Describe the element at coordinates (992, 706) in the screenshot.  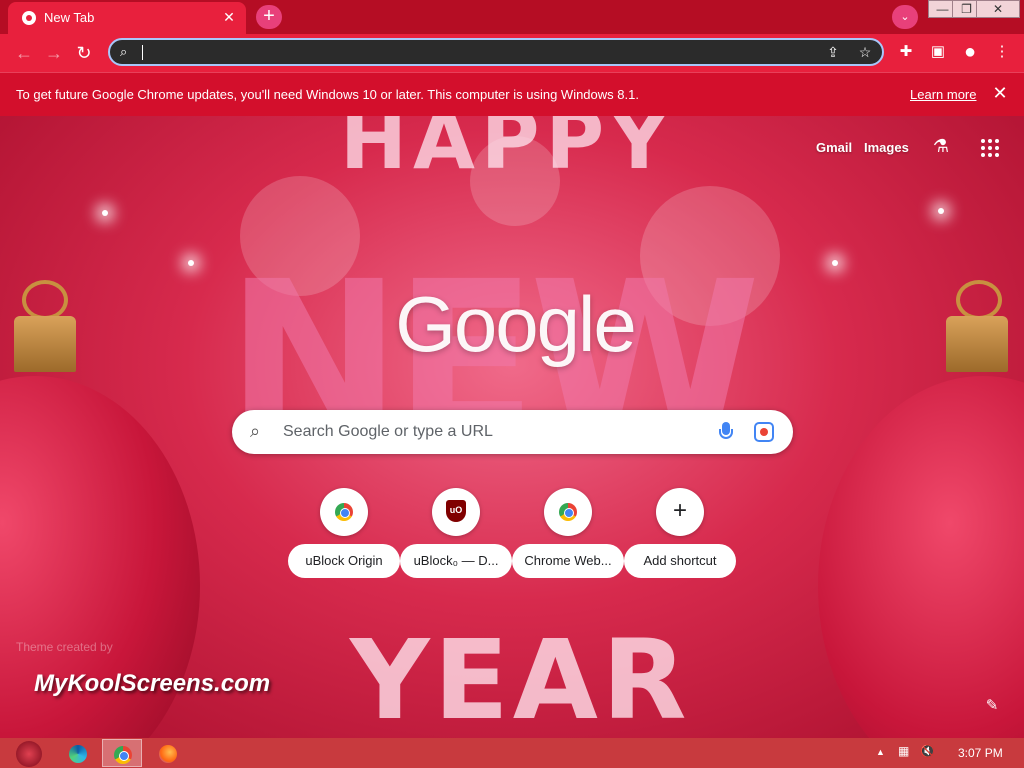
I see `customize-pencil-icon: ✎` at that location.